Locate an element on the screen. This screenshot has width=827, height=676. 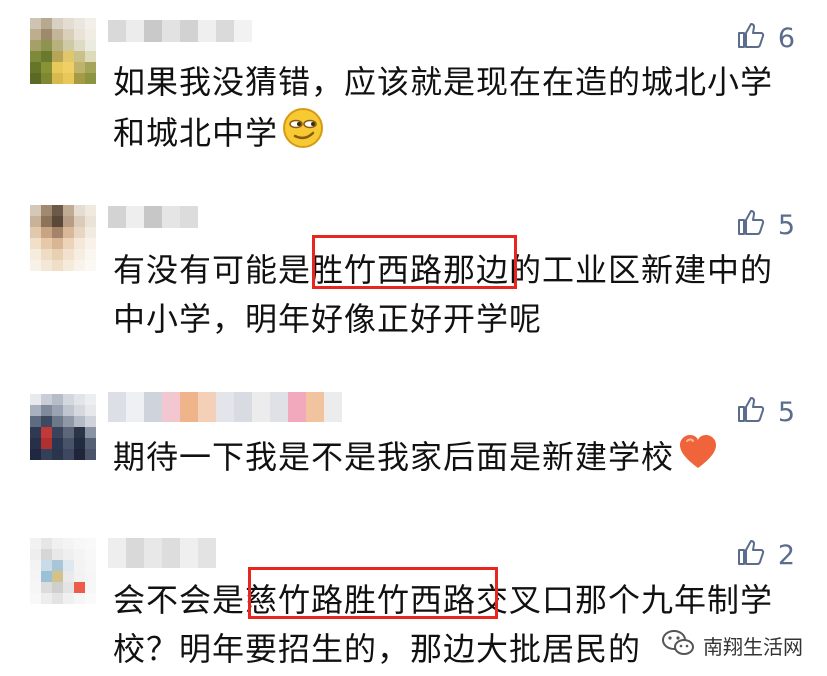
comment-line: 如果我没猜错，应该就是现在在造的城北小学 is located at coordinates (443, 82).